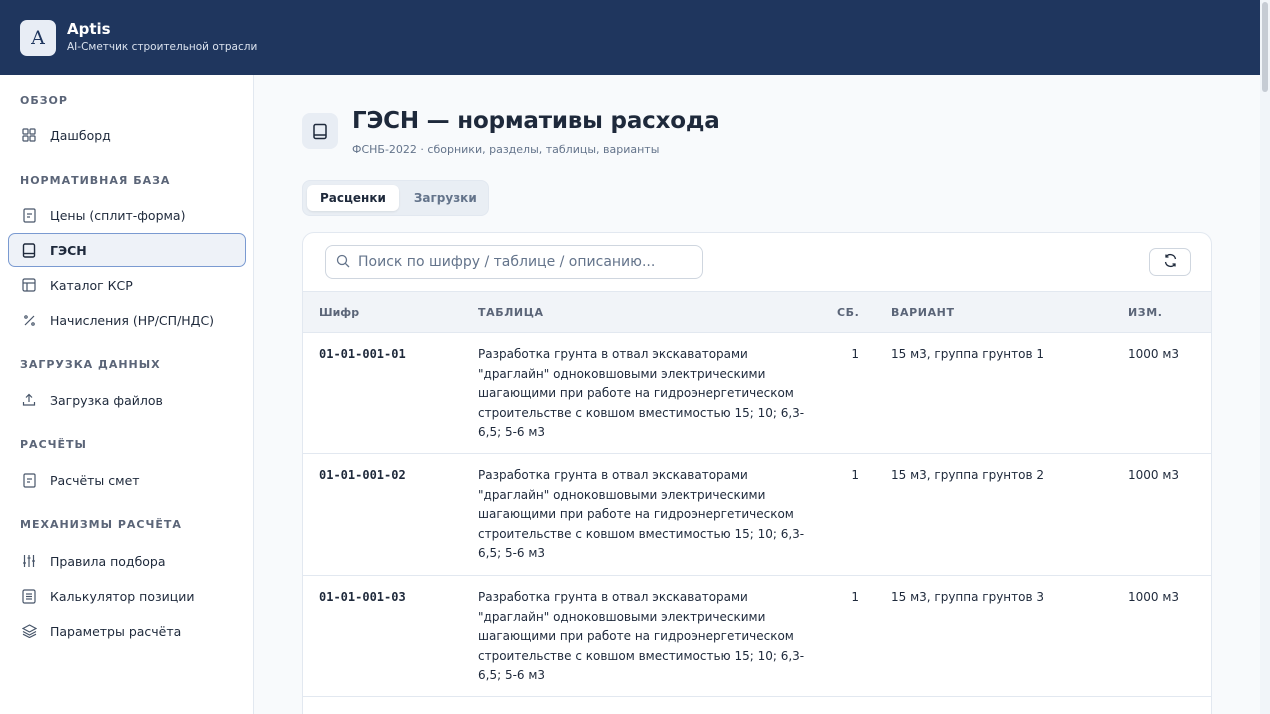 The height and width of the screenshot is (714, 1270). I want to click on column-header-variant: ВАРИАНТ, so click(923, 312).